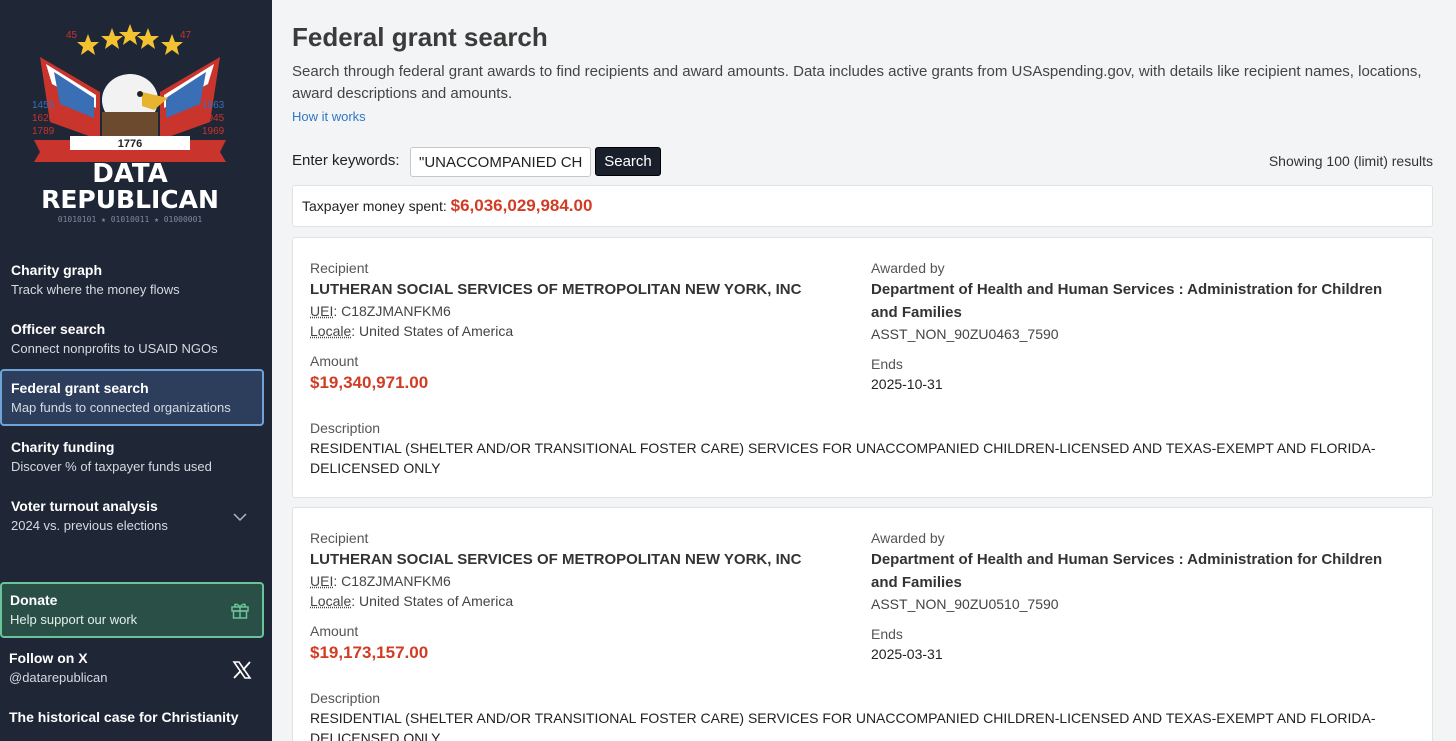 The width and height of the screenshot is (1456, 741). What do you see at coordinates (369, 382) in the screenshot?
I see `award-amount: $19,340,971.00` at bounding box center [369, 382].